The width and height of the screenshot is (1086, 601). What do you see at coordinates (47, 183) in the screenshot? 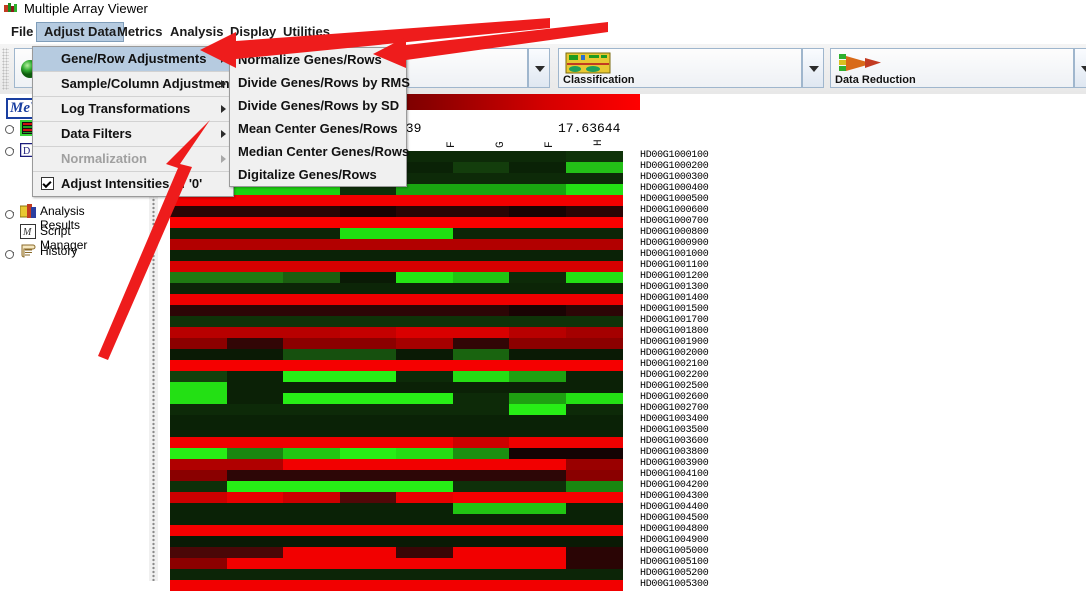
I see `checkbox-checked-icon` at bounding box center [47, 183].